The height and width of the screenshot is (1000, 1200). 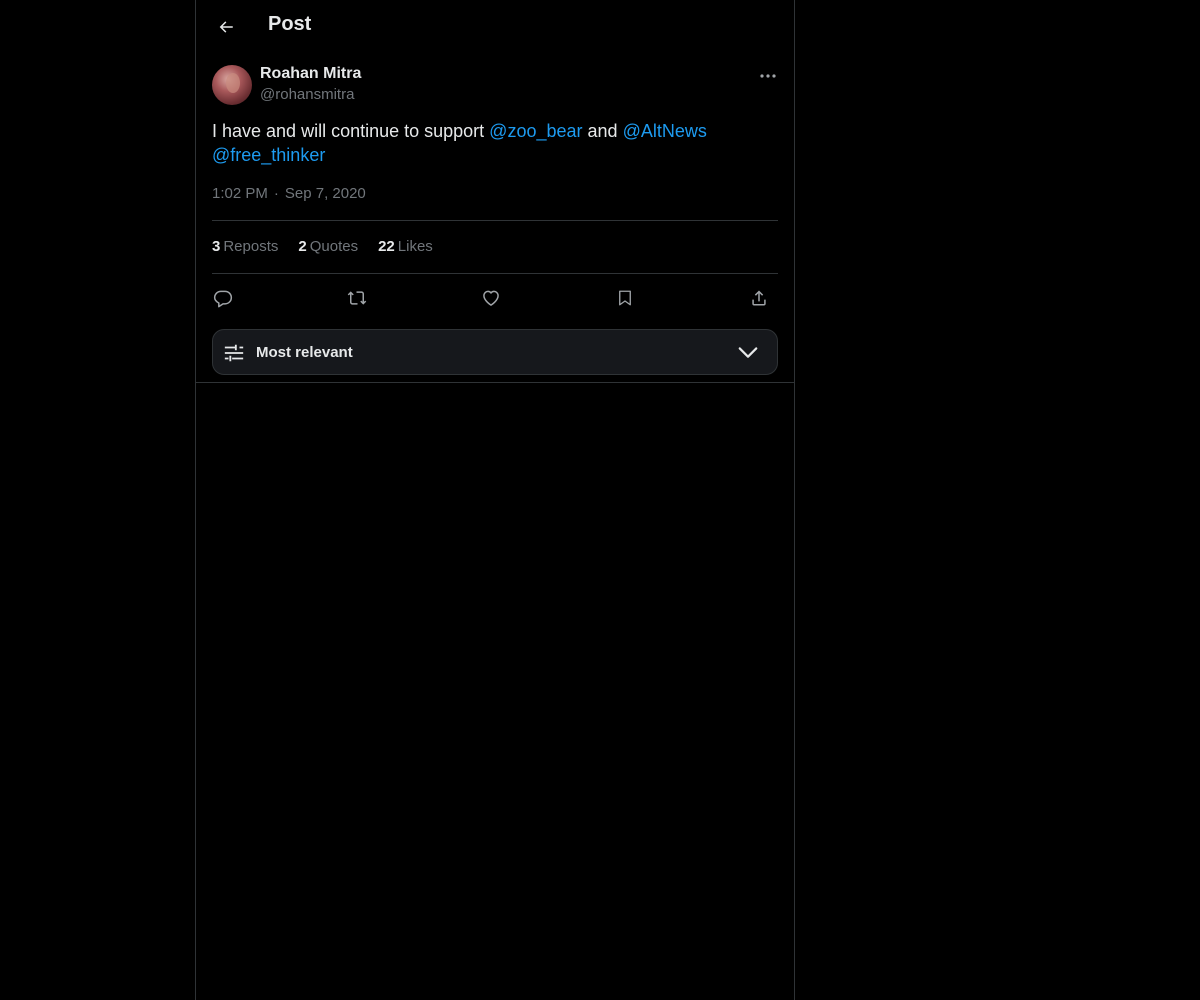 I want to click on reply-icon, so click(x=223, y=299).